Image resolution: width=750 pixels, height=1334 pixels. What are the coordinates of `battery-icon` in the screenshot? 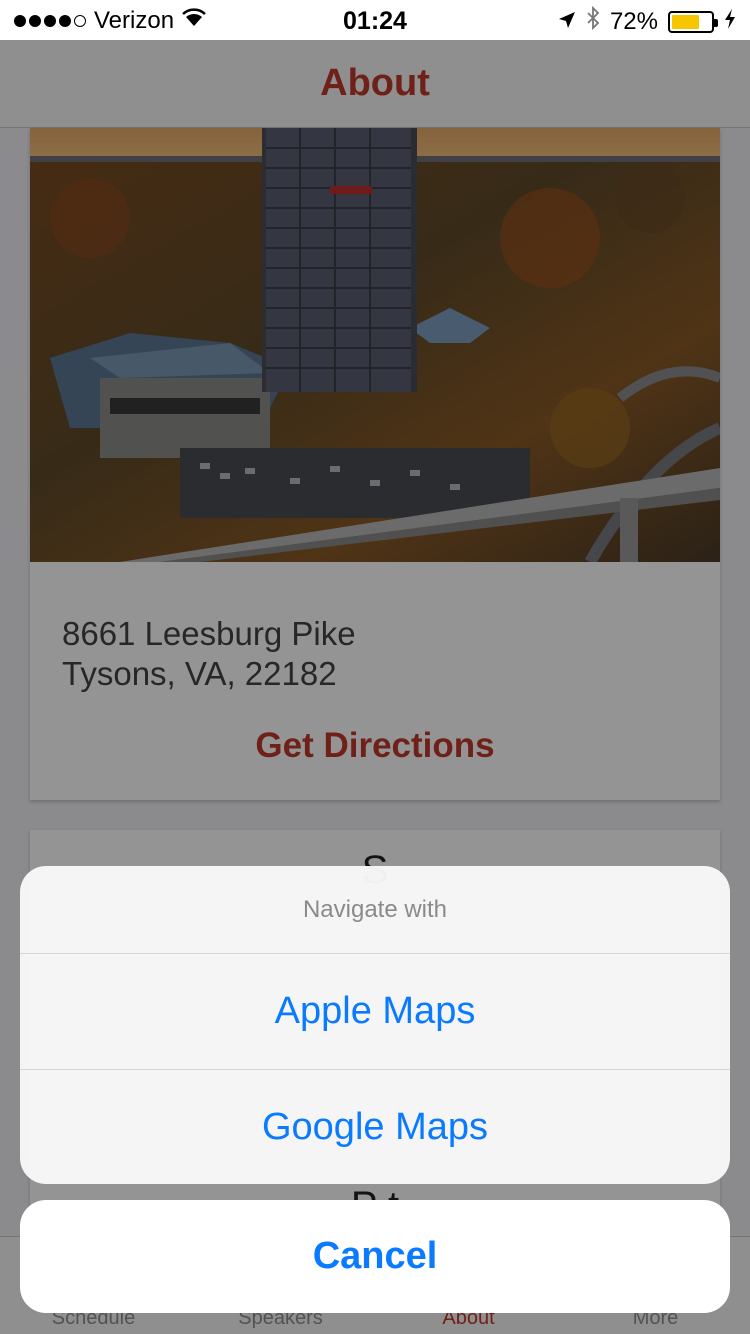 It's located at (693, 21).